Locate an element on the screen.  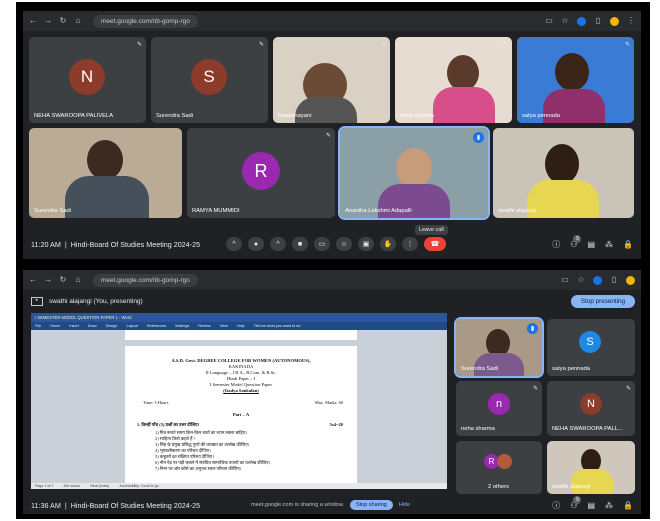
stop-sharing-button: Stop sharing is located at coordinates (371, 505).